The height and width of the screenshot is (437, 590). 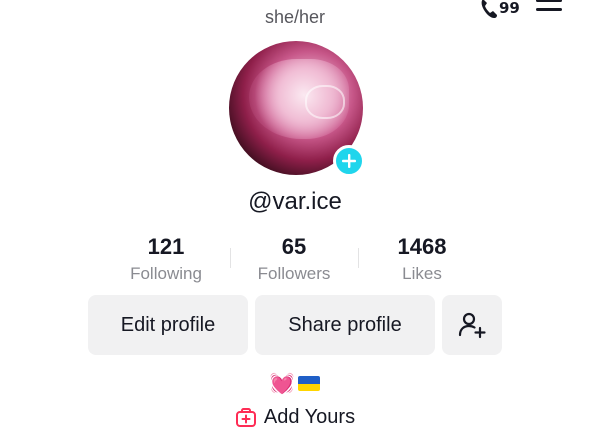 I want to click on call-button: 99, so click(x=500, y=9).